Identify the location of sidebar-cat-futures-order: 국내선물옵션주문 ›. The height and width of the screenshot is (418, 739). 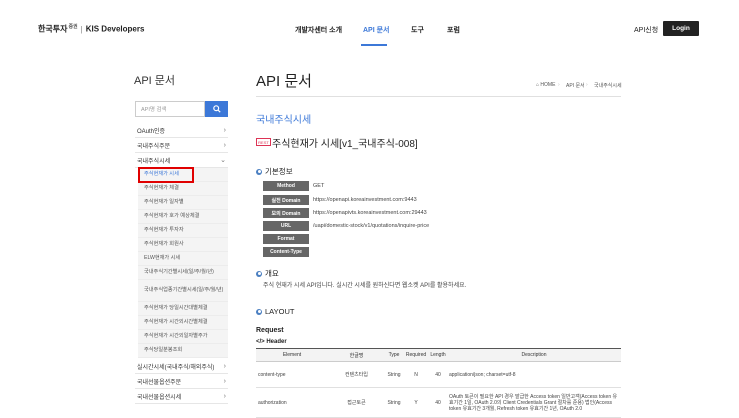
(181, 381).